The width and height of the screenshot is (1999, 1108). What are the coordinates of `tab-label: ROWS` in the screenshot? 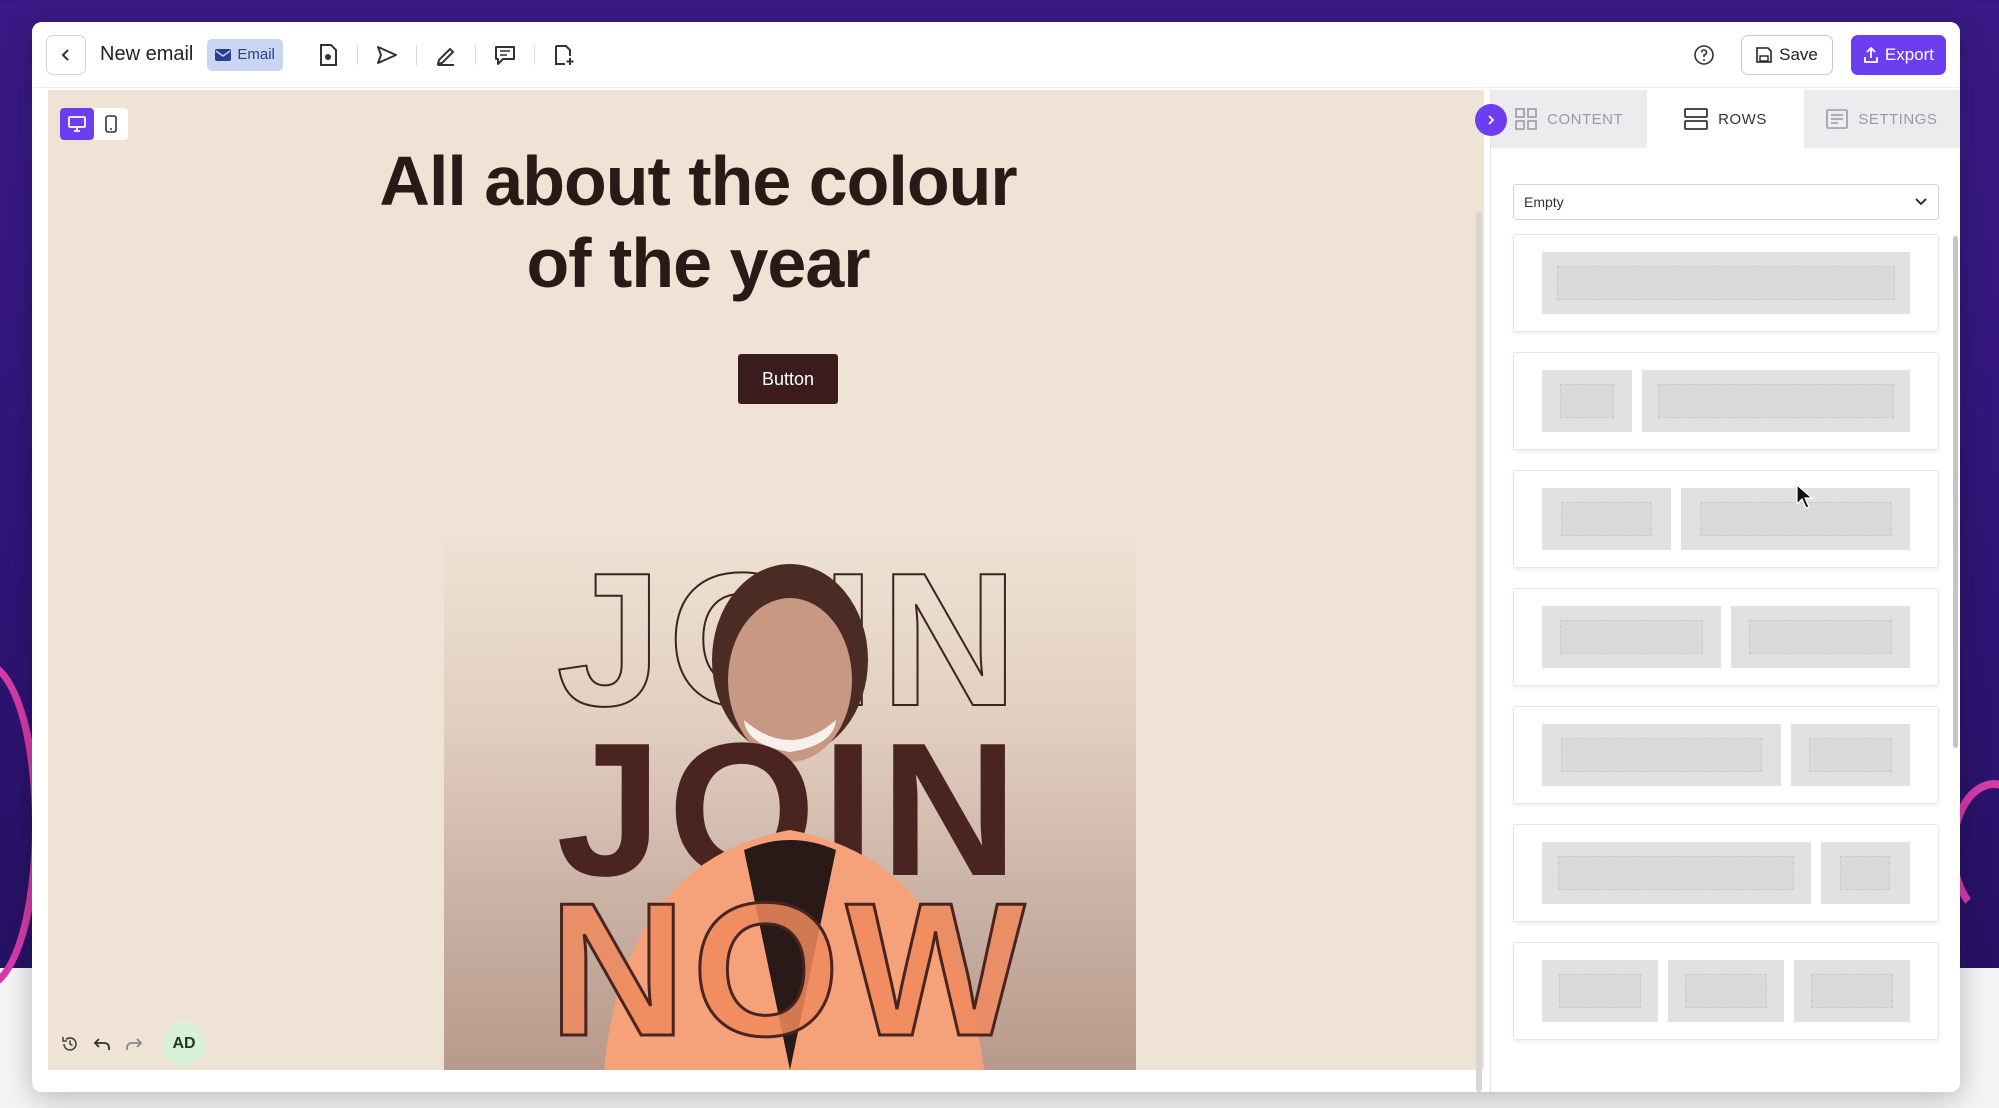 It's located at (1742, 119).